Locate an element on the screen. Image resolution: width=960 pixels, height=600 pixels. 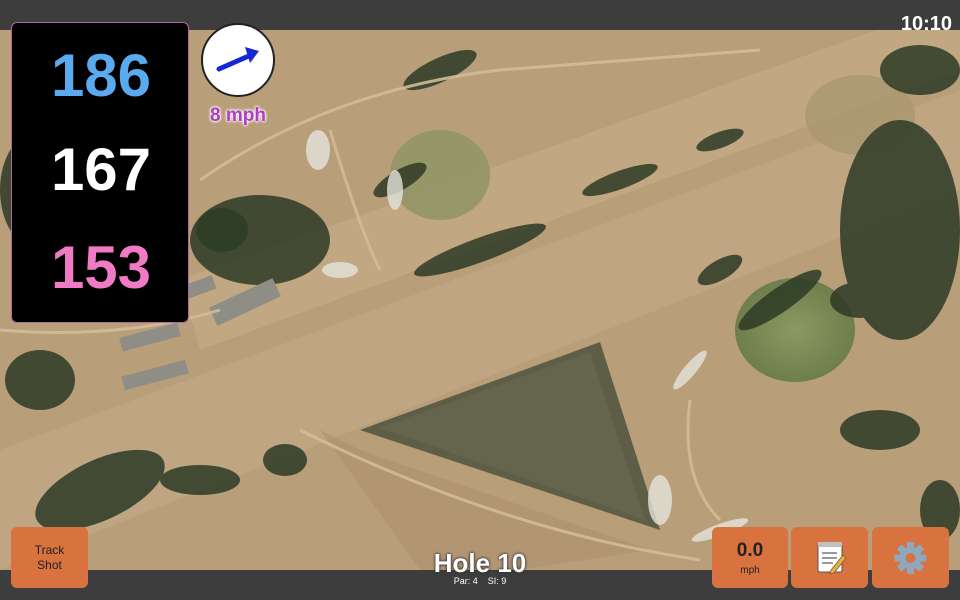
arrow-icon is located at coordinates (237, 59).